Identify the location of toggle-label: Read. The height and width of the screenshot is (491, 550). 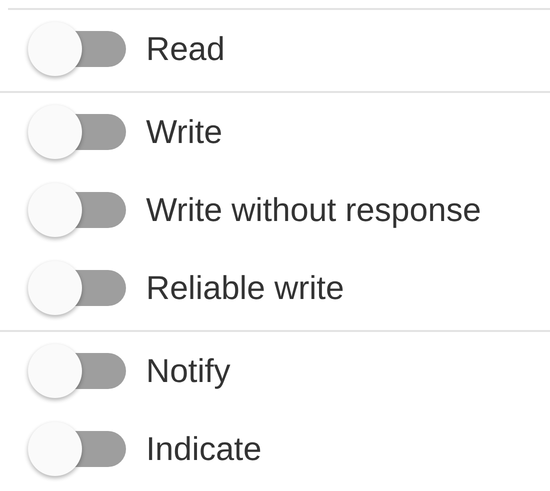
(185, 49).